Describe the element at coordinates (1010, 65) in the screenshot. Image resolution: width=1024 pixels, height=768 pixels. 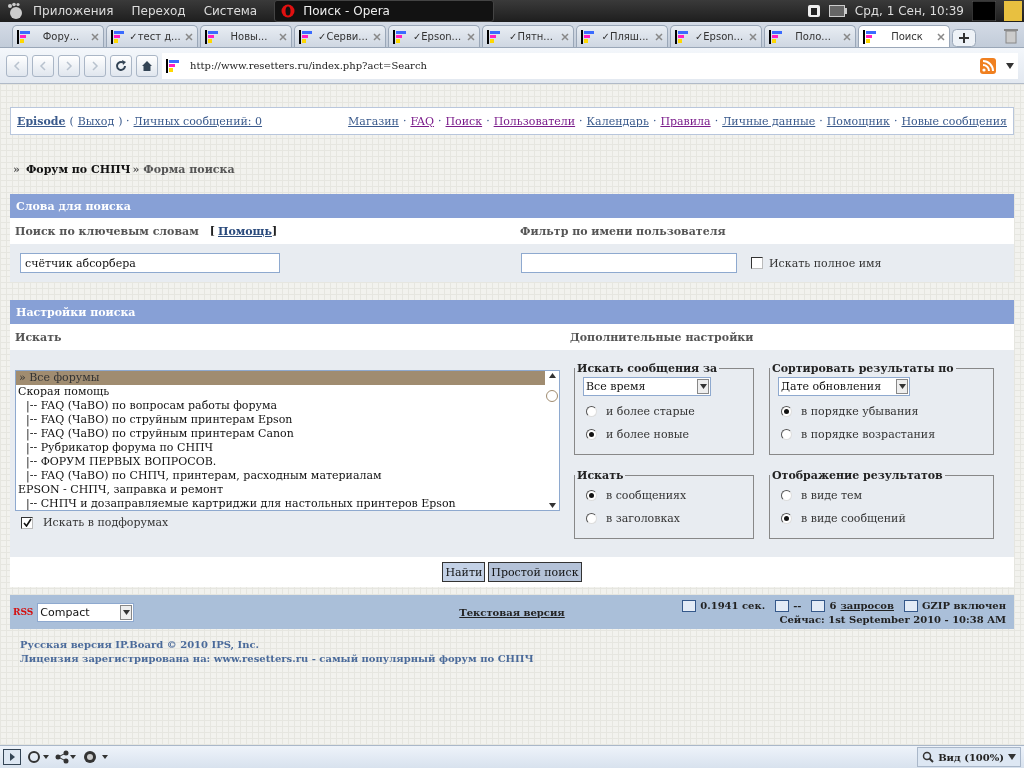
I see `caret-icon` at that location.